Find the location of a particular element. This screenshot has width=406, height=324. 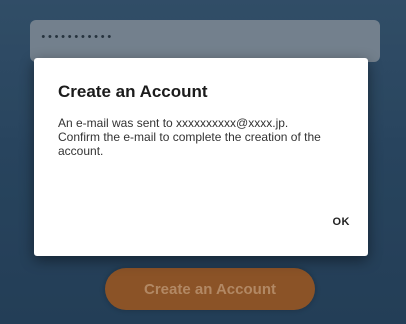

ok-button: OK is located at coordinates (342, 222).